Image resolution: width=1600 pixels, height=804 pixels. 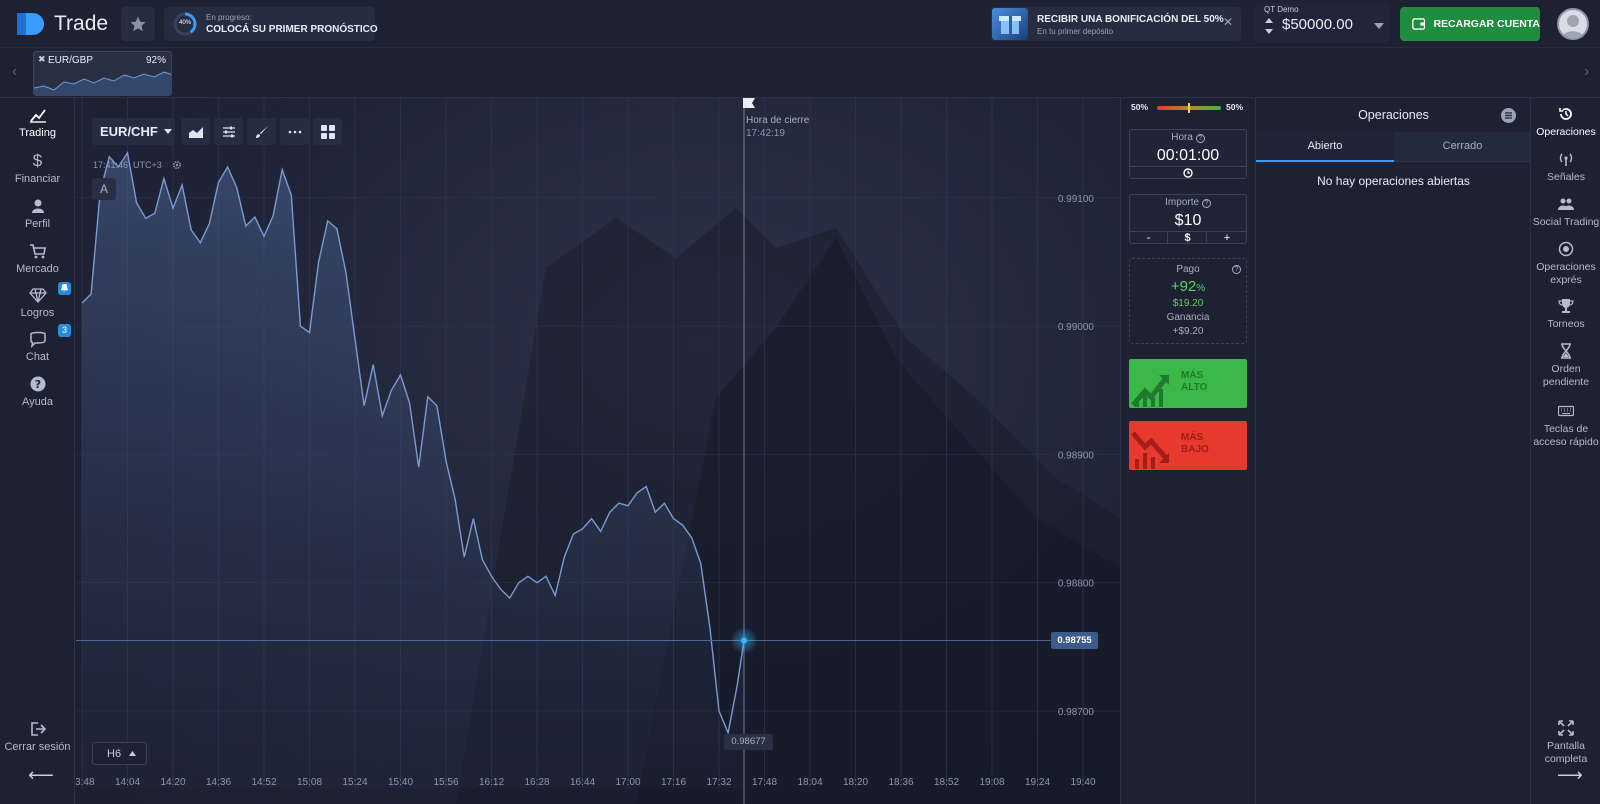 What do you see at coordinates (1565, 122) in the screenshot?
I see `rnav-operaciones: Operaciones` at bounding box center [1565, 122].